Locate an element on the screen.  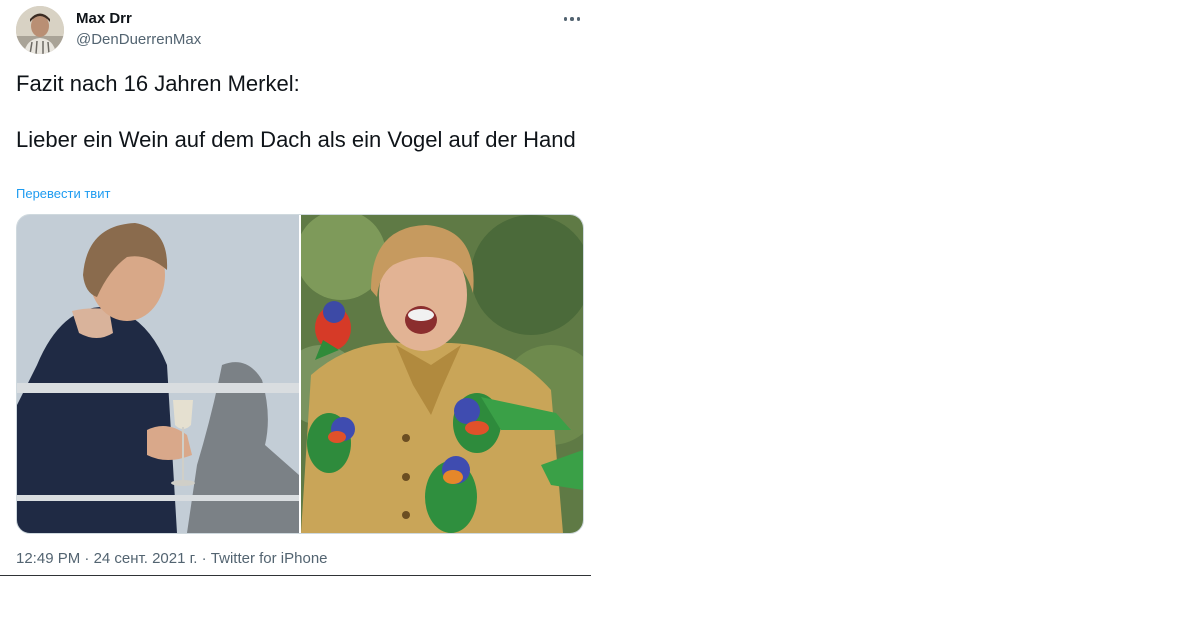
photo-lorikeets is located at coordinates (442, 374).